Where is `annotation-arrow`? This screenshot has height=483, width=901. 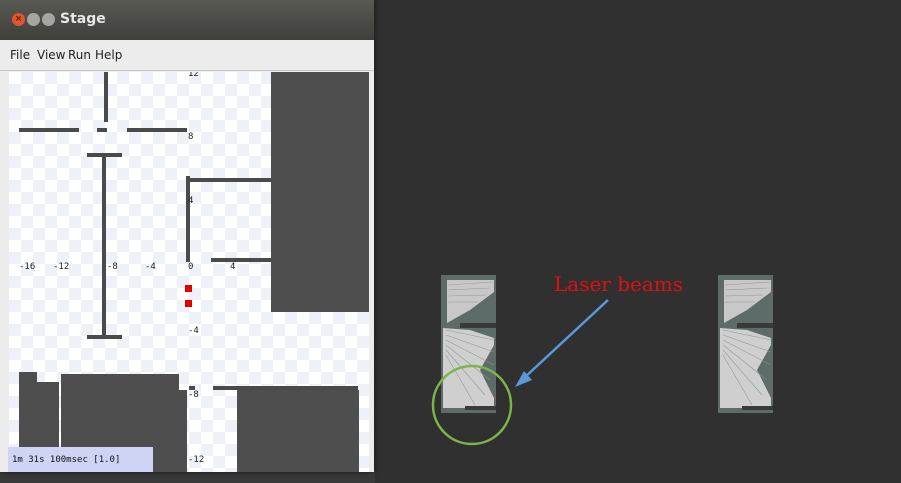
annotation-arrow is located at coordinates (566, 339).